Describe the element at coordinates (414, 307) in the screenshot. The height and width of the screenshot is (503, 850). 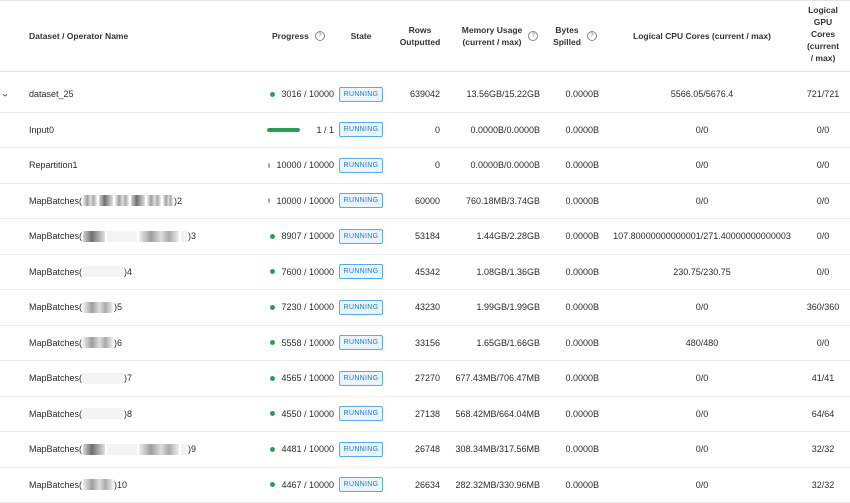
I see `rows-outputted: 43230` at that location.